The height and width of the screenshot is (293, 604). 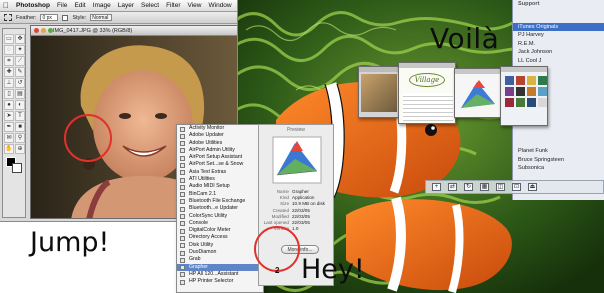 What do you see at coordinates (9, 105) in the screenshot?
I see `blur-tool: ●` at bounding box center [9, 105].